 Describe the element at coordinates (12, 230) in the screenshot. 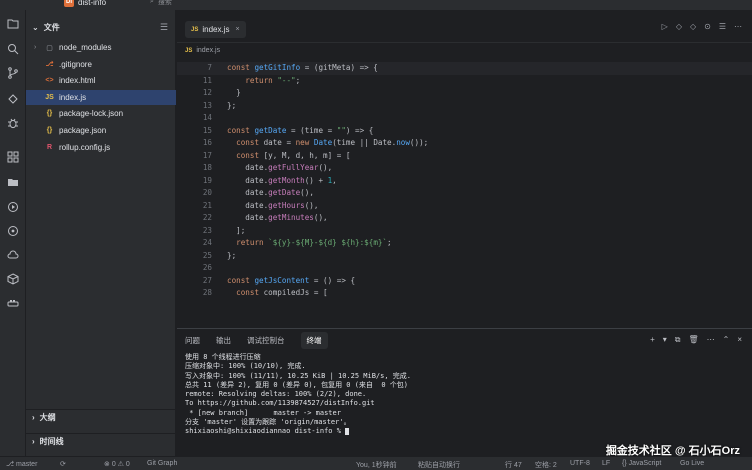

I see `git-lens-icon` at that location.